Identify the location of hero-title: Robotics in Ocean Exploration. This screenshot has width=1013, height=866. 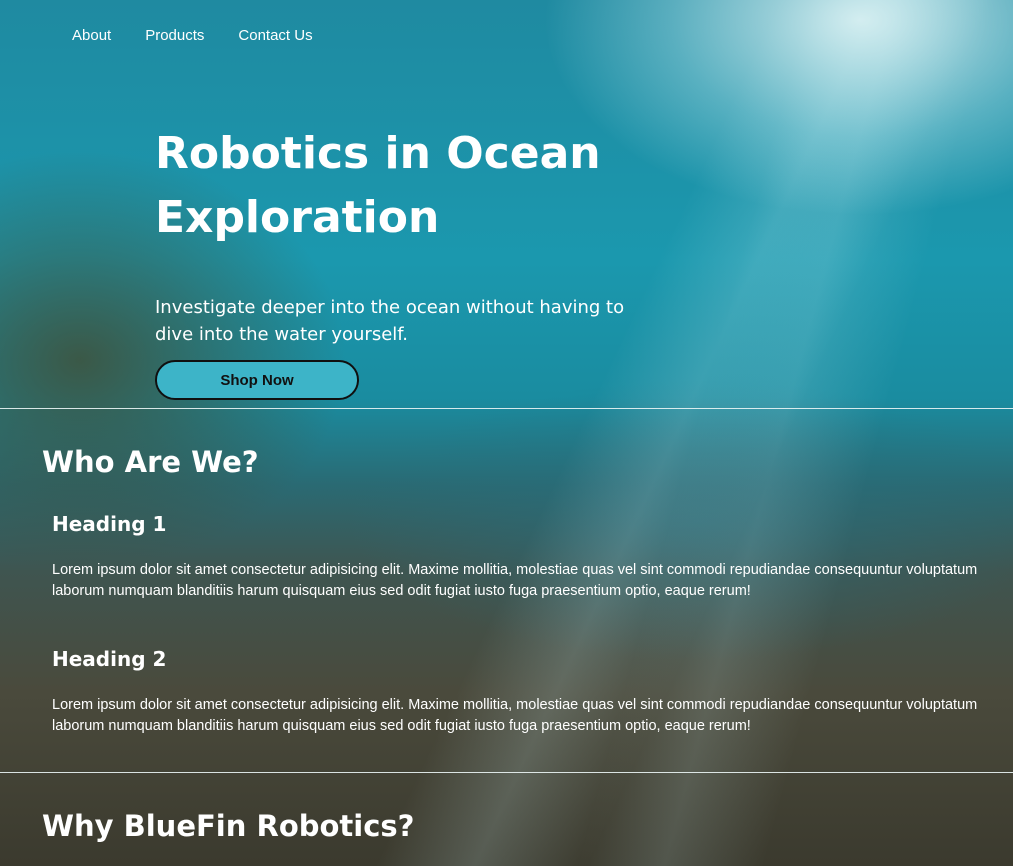
(435, 186).